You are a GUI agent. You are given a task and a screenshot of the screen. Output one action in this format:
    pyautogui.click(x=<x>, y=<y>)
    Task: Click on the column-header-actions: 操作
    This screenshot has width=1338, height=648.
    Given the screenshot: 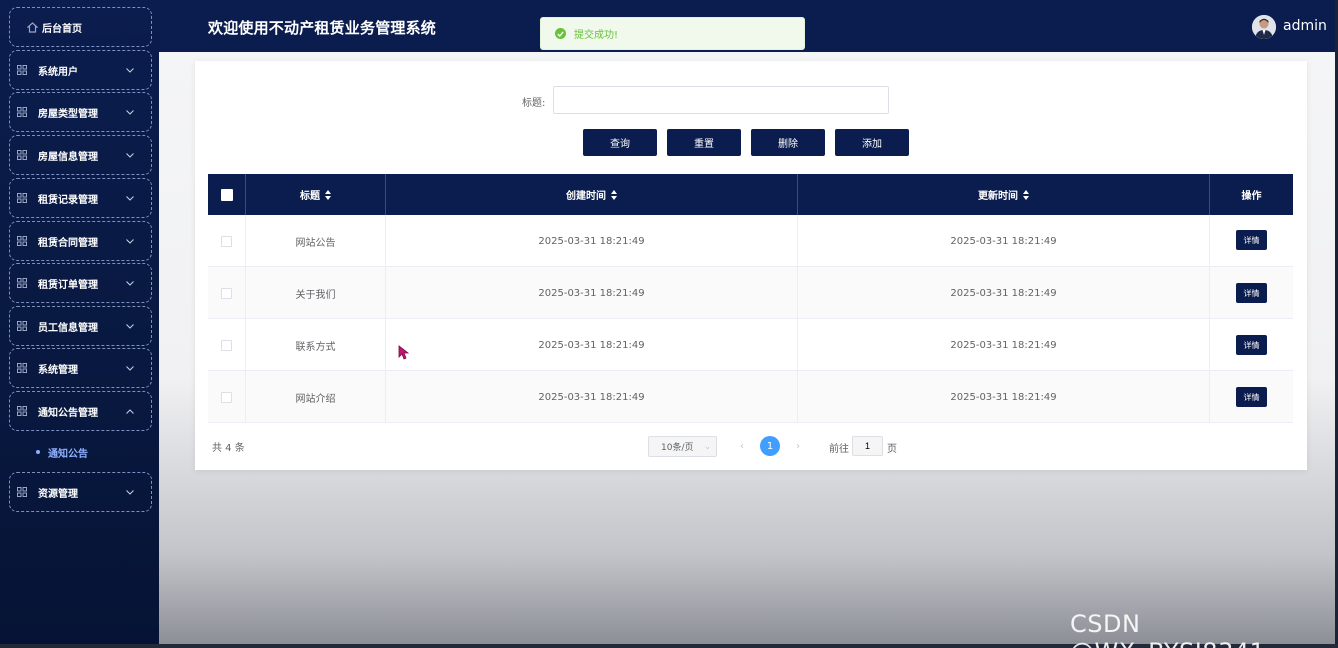 What is the action you would take?
    pyautogui.click(x=1251, y=194)
    